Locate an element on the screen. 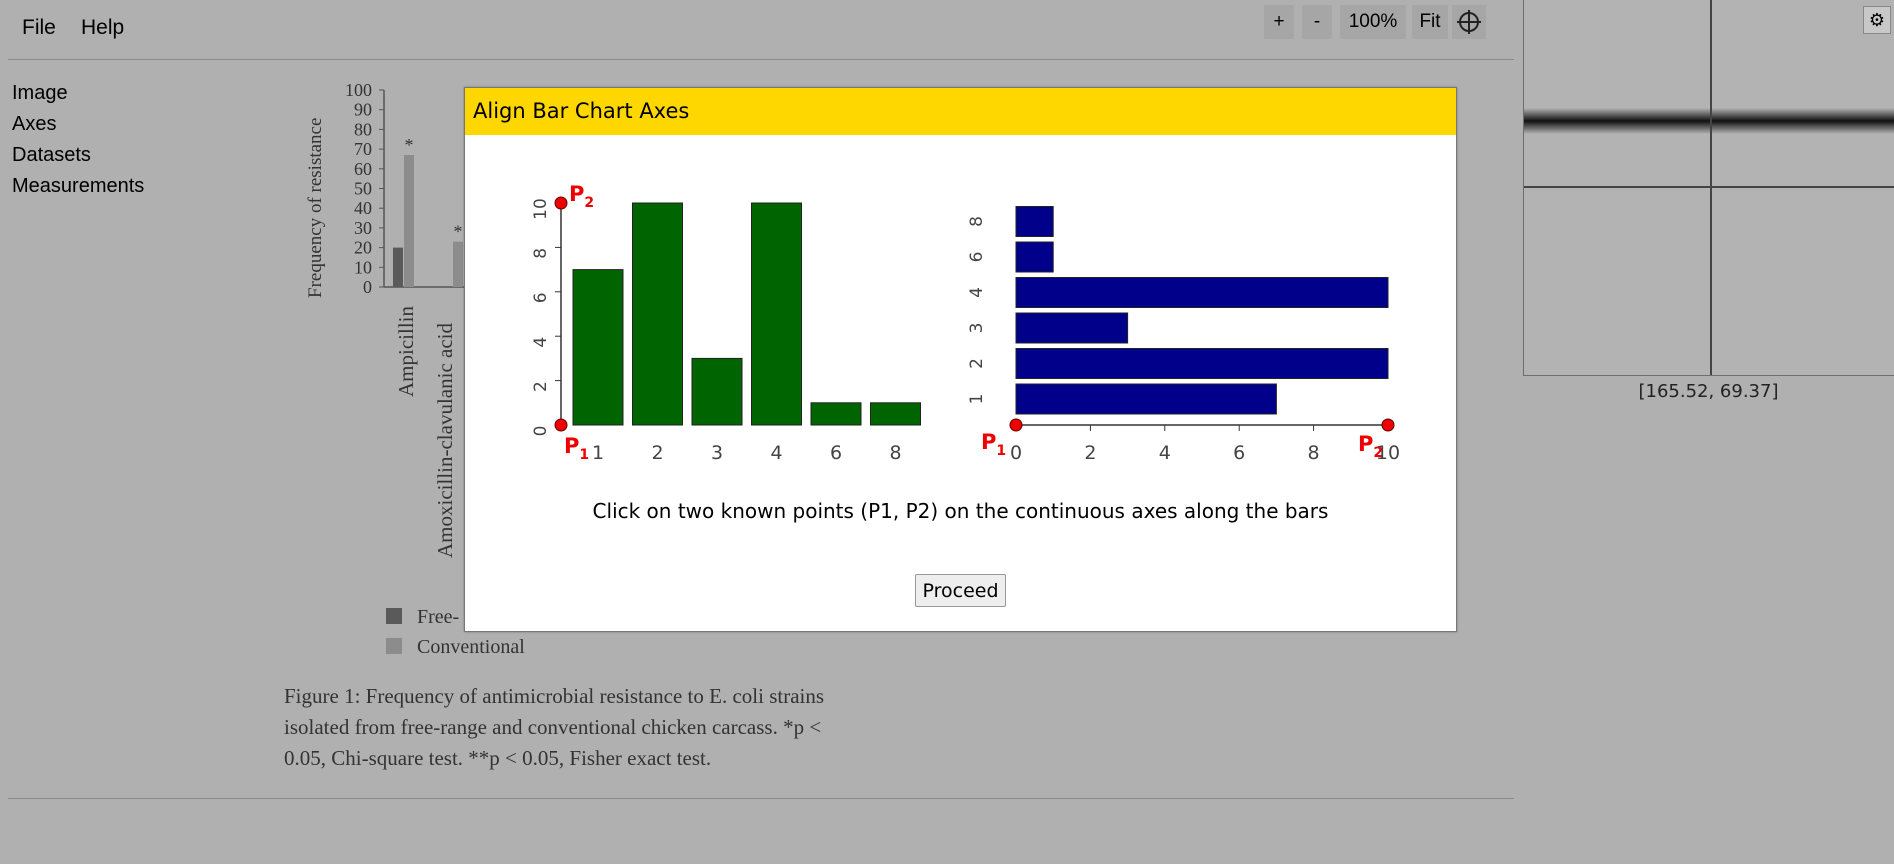 The height and width of the screenshot is (864, 1894). zoom-in-button: + is located at coordinates (1279, 22).